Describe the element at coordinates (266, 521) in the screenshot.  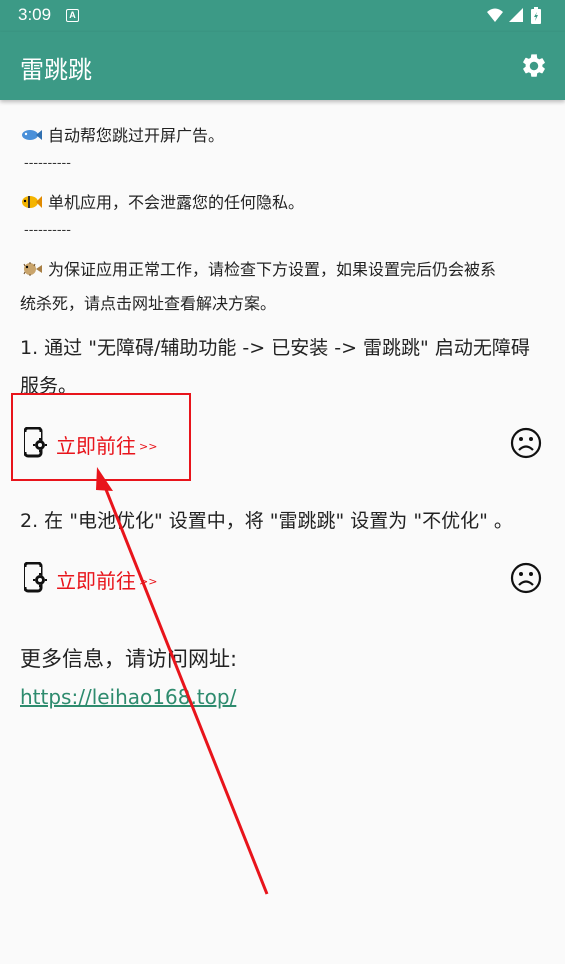
I see `step-2-text: 2. 在 "电池优化" 设置中，将 "雷跳跳" 设置为 "不优化" 。` at that location.